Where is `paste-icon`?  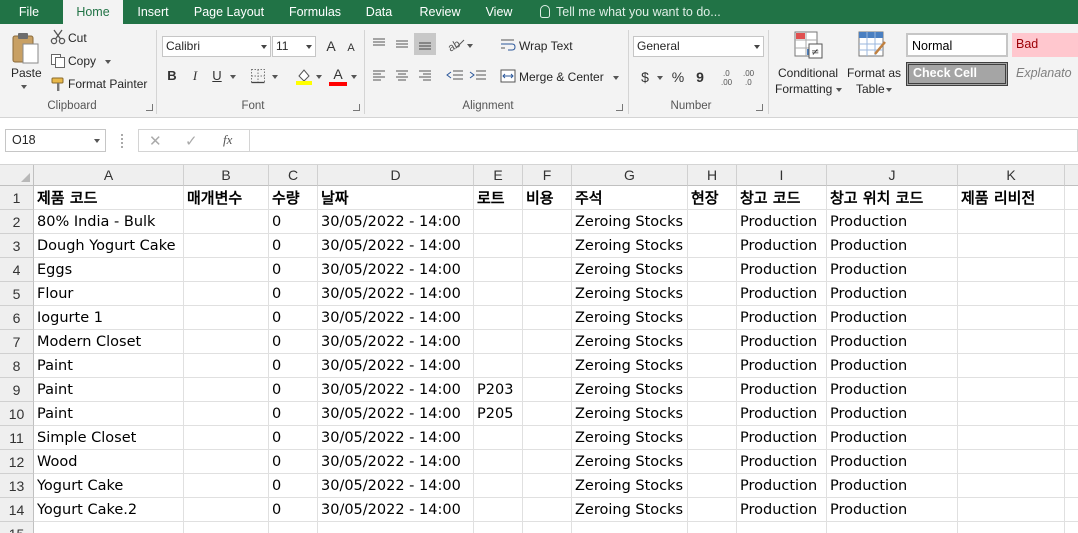
paste-icon is located at coordinates (25, 49).